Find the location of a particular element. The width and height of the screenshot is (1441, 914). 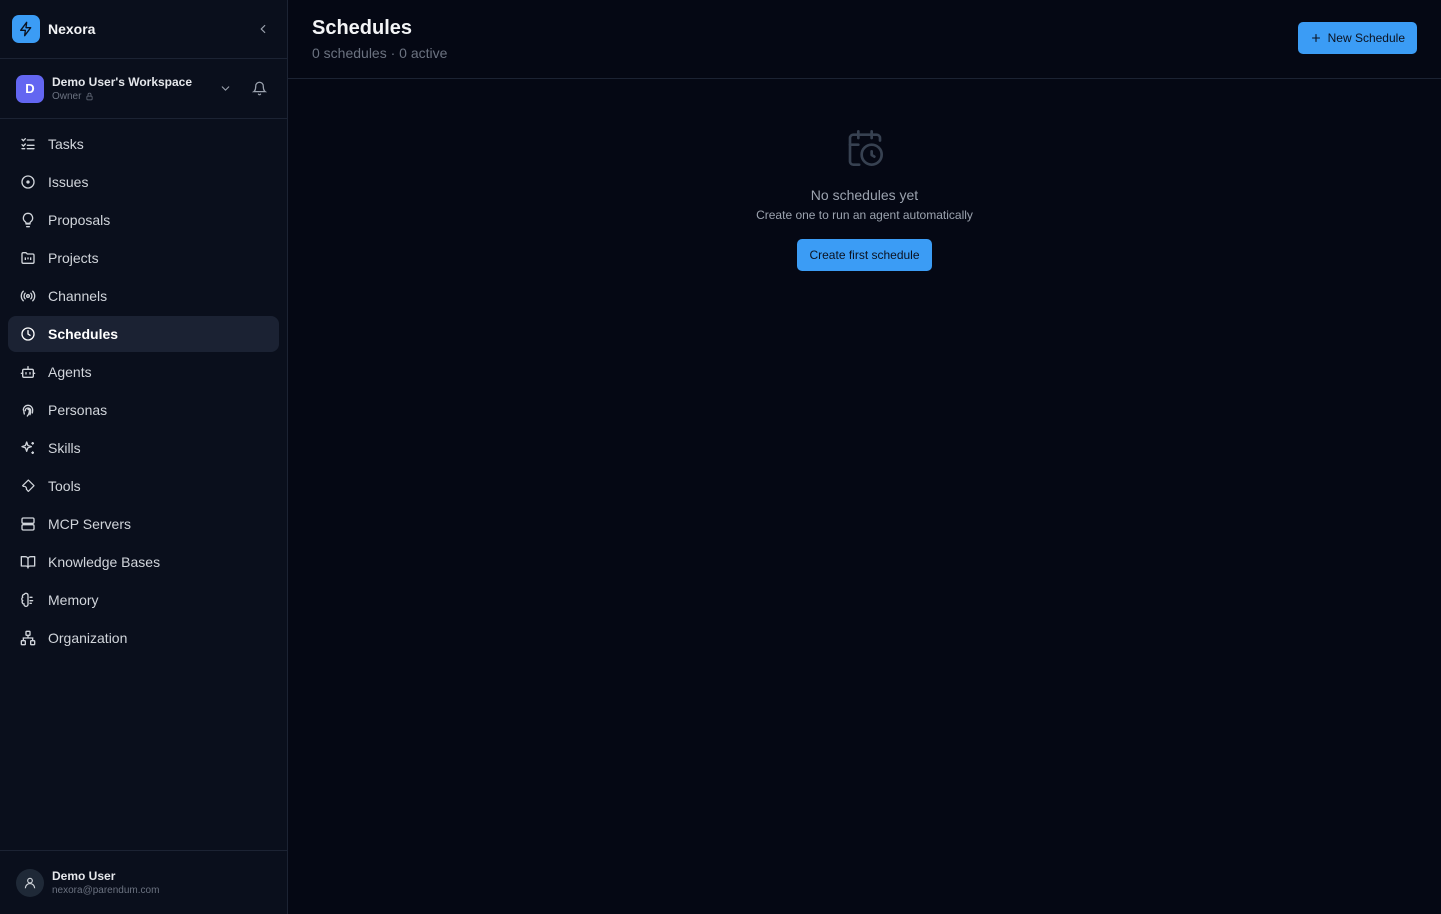

sidebar-item-mcp-servers: MCP Servers is located at coordinates (143, 524).